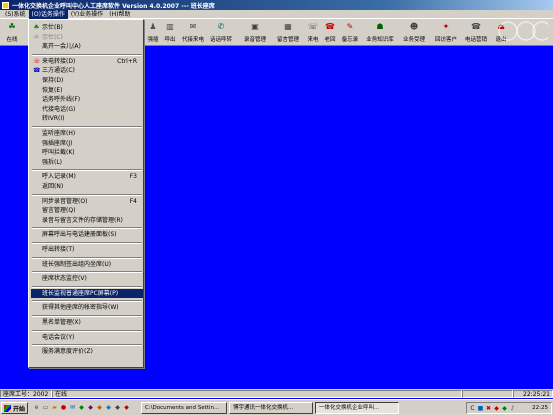 The width and height of the screenshot is (553, 415). I want to click on toolbar-dial-out-button: ▥ 呼出, so click(170, 32).